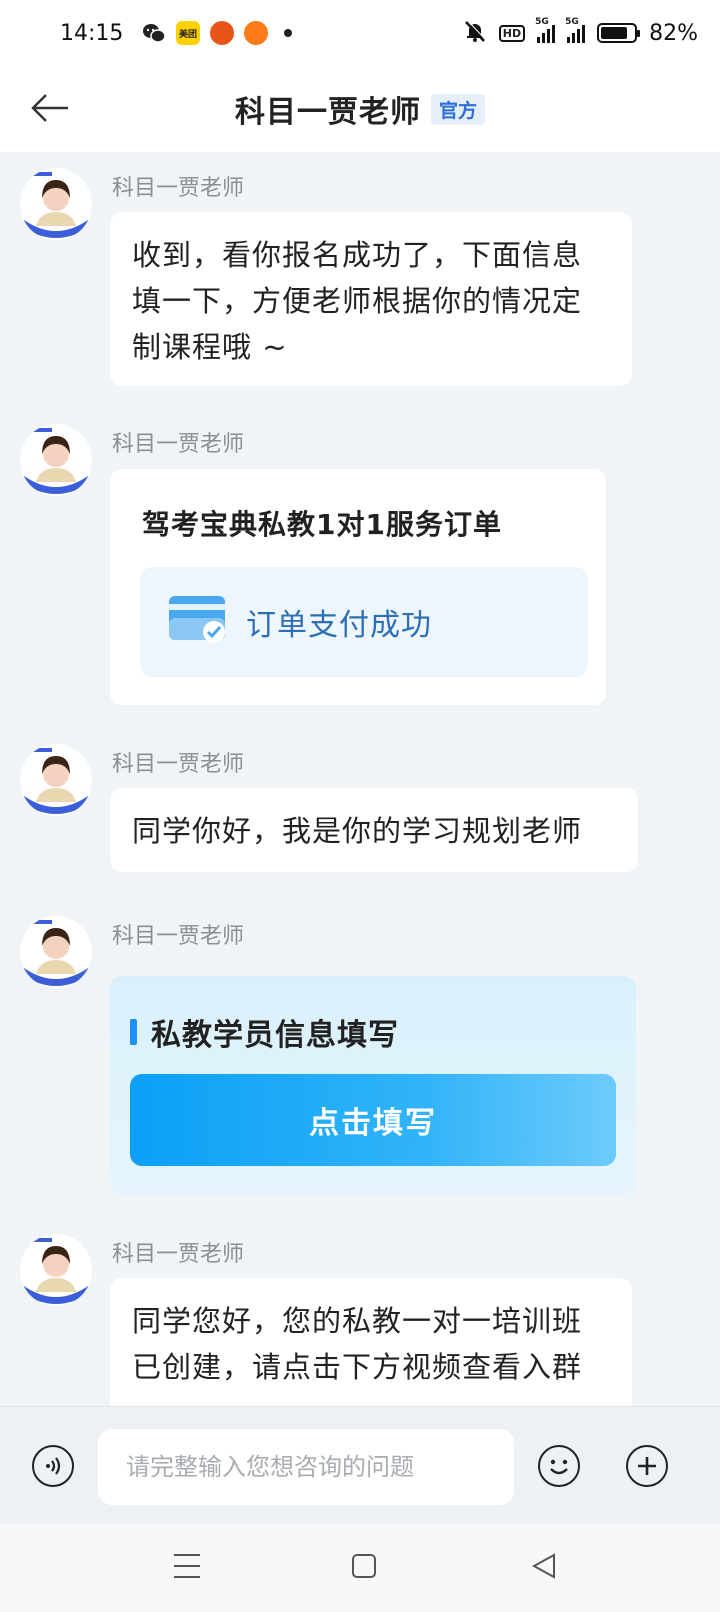 This screenshot has width=720, height=1612. I want to click on status-indicators: HD 5G 5G 82%, so click(580, 33).